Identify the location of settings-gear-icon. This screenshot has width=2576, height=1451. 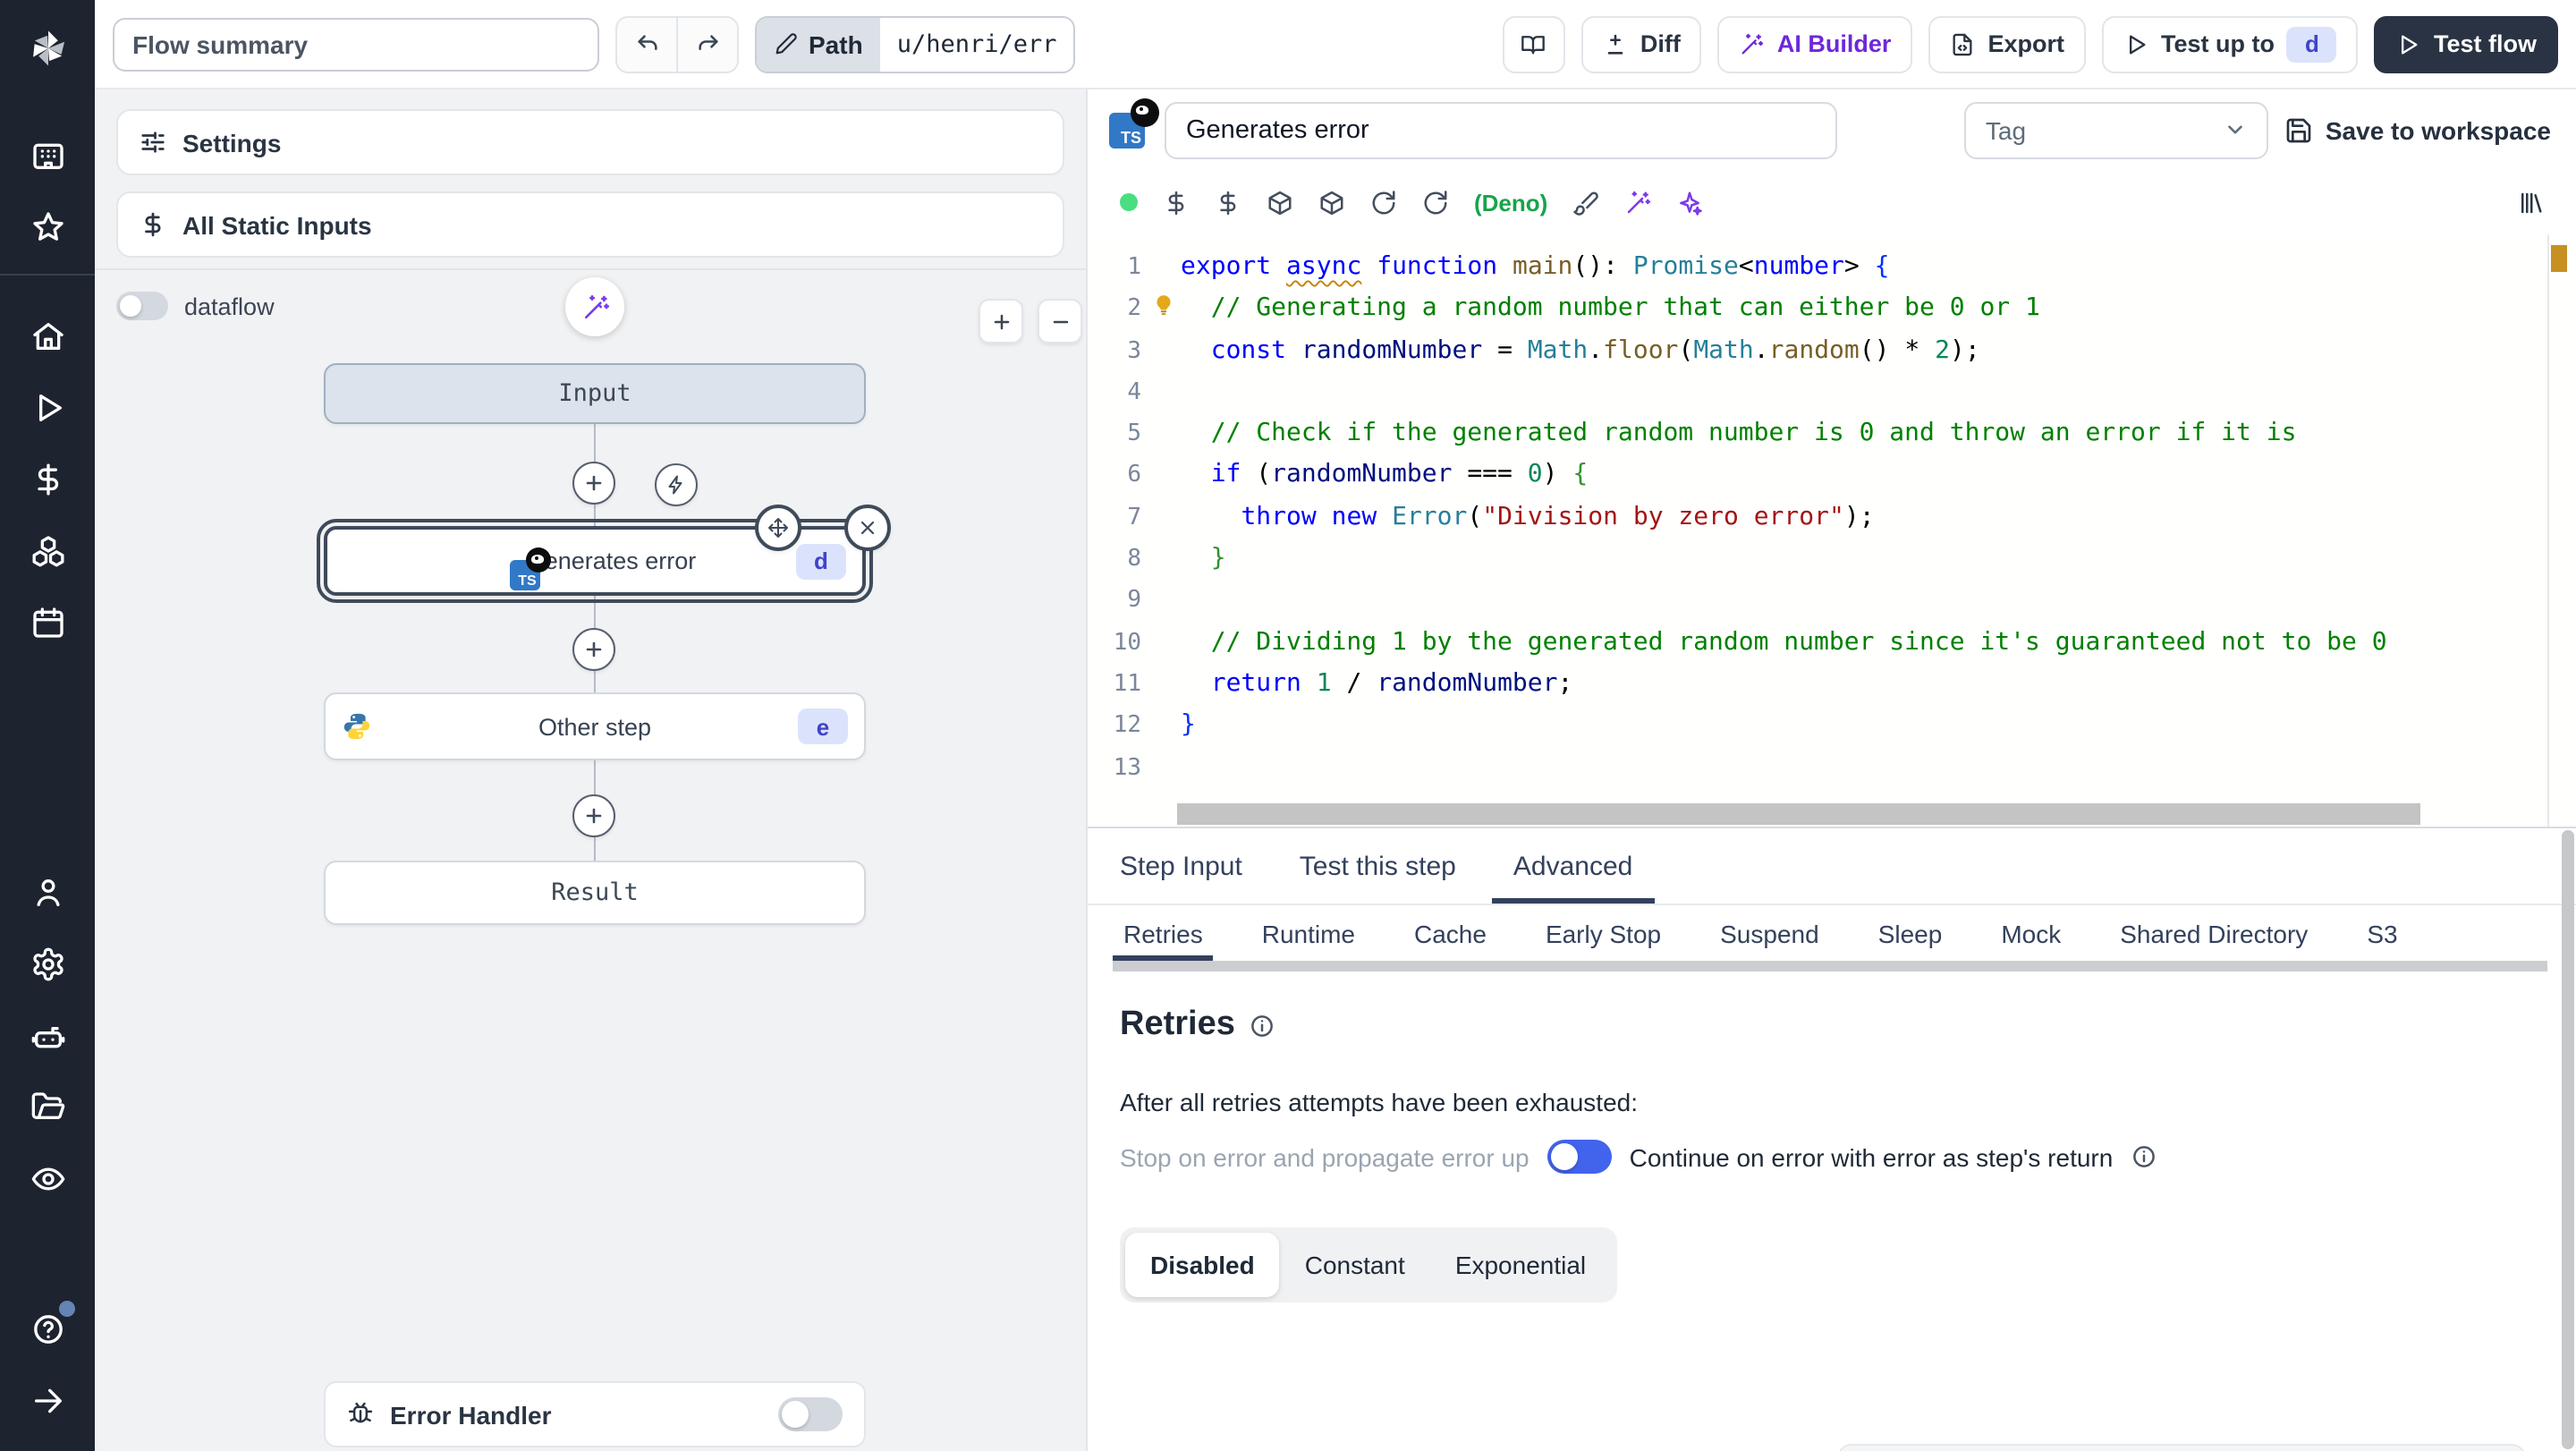
(47, 965).